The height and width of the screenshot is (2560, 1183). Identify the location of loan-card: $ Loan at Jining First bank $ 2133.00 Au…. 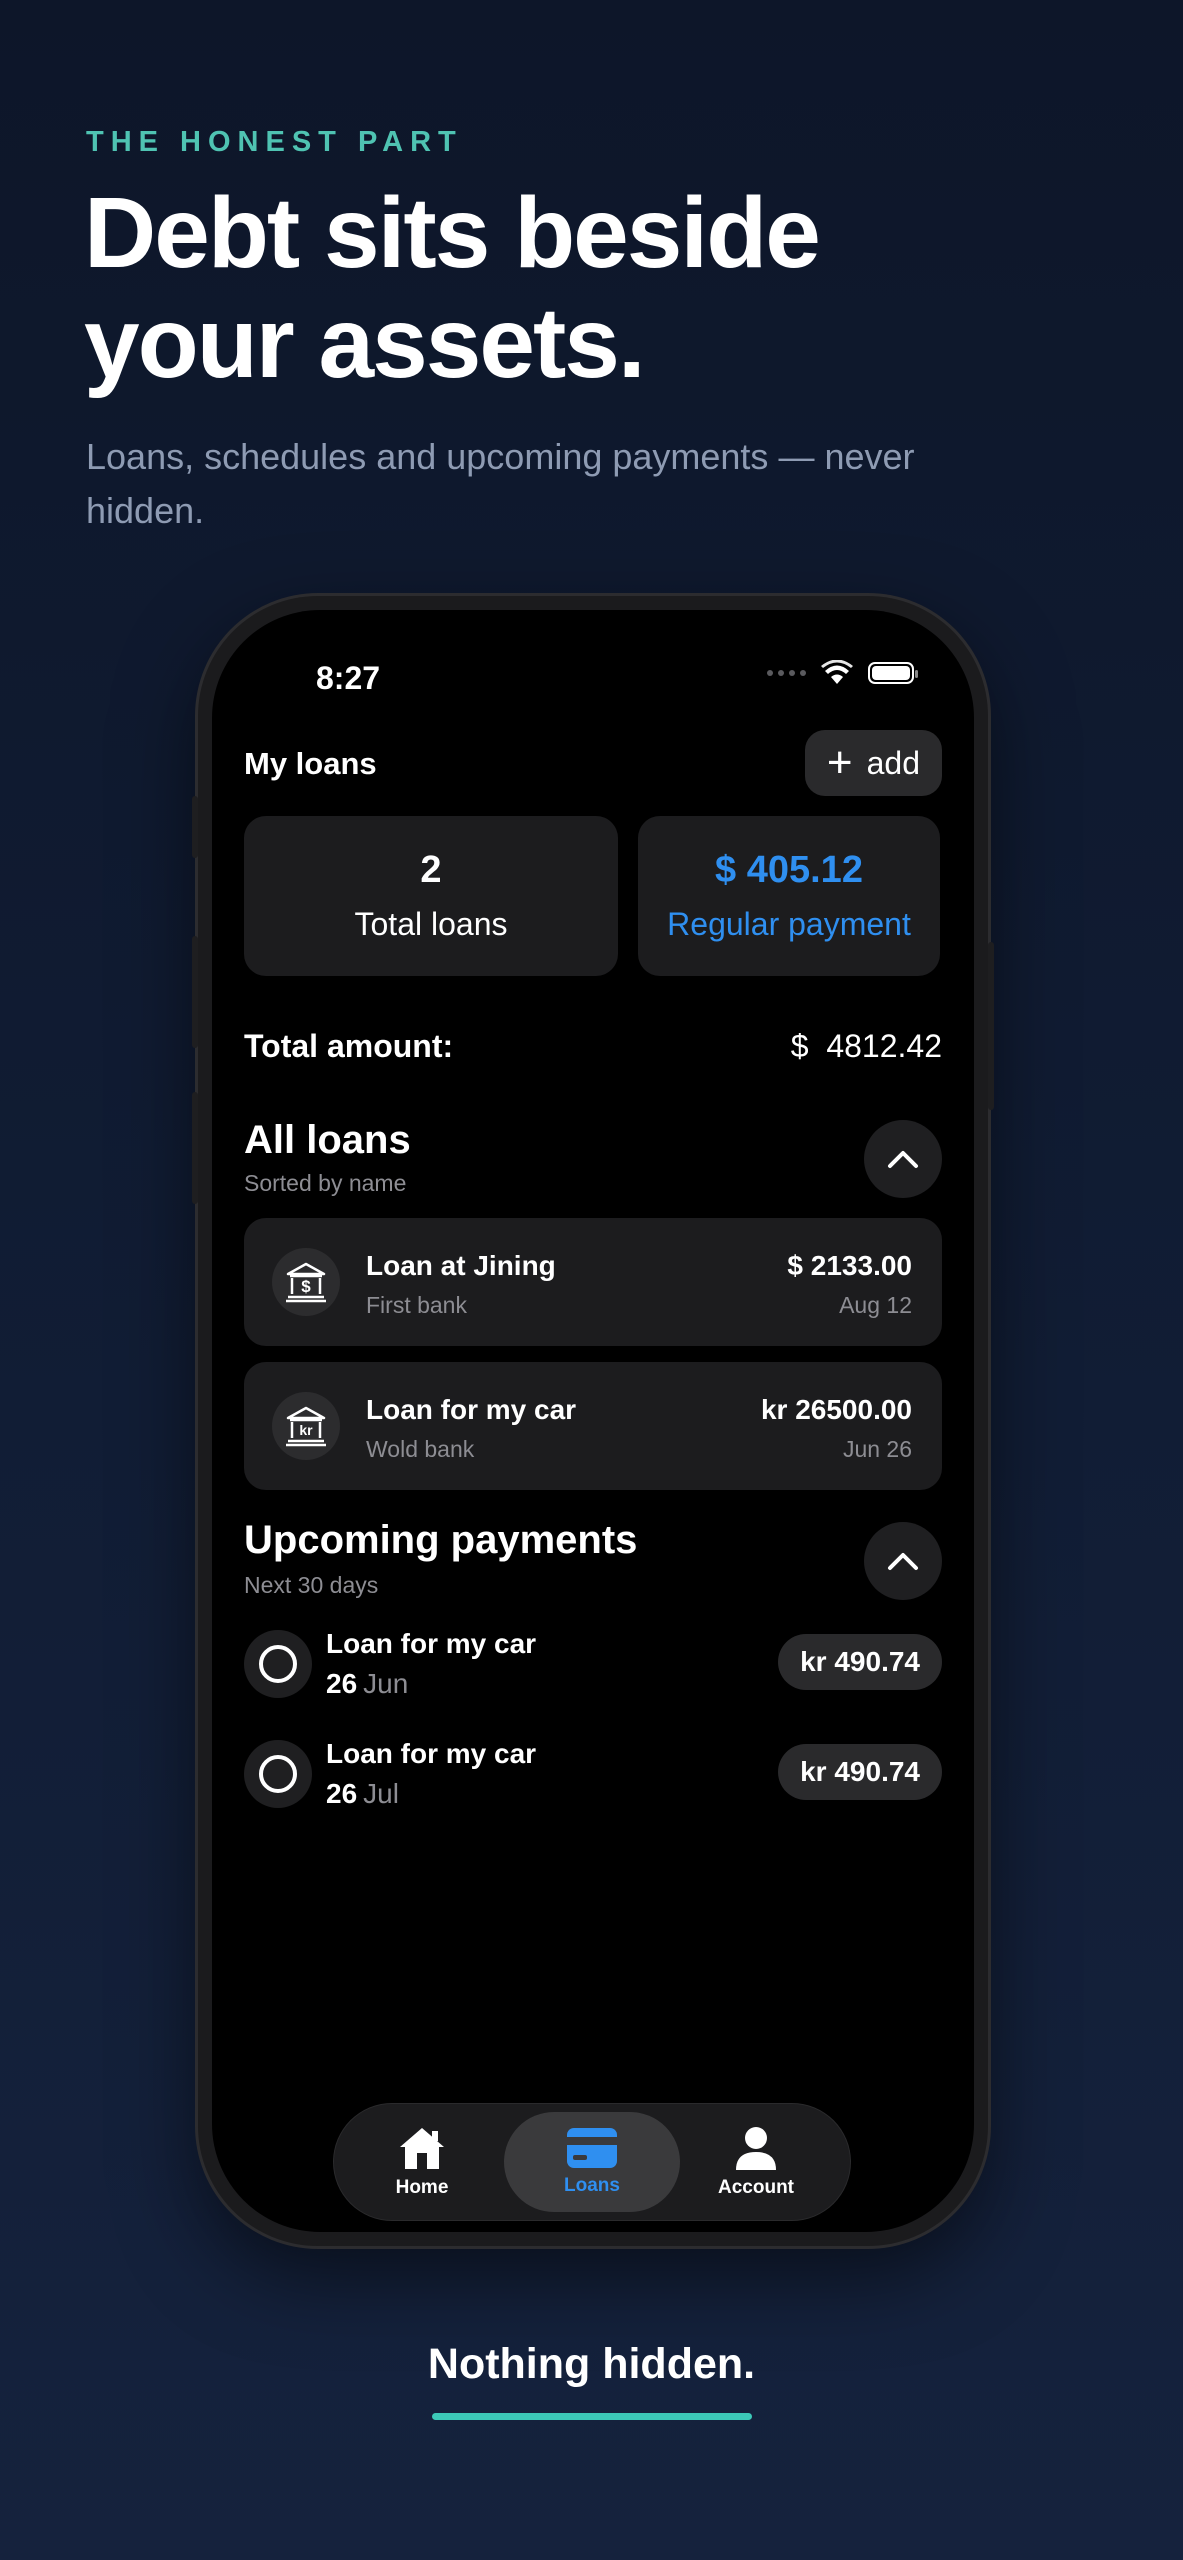
(593, 1282).